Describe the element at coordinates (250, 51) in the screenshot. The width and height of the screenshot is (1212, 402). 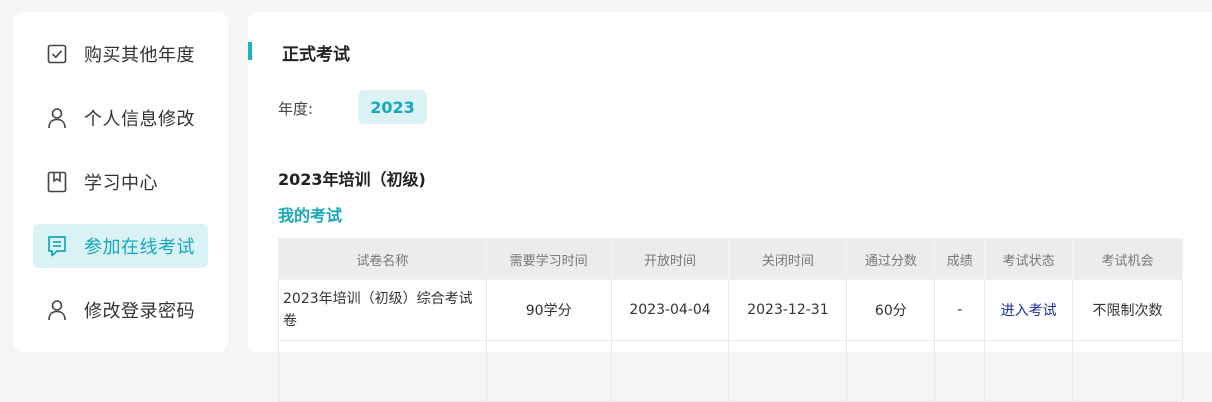
I see `title-accent-bar` at that location.